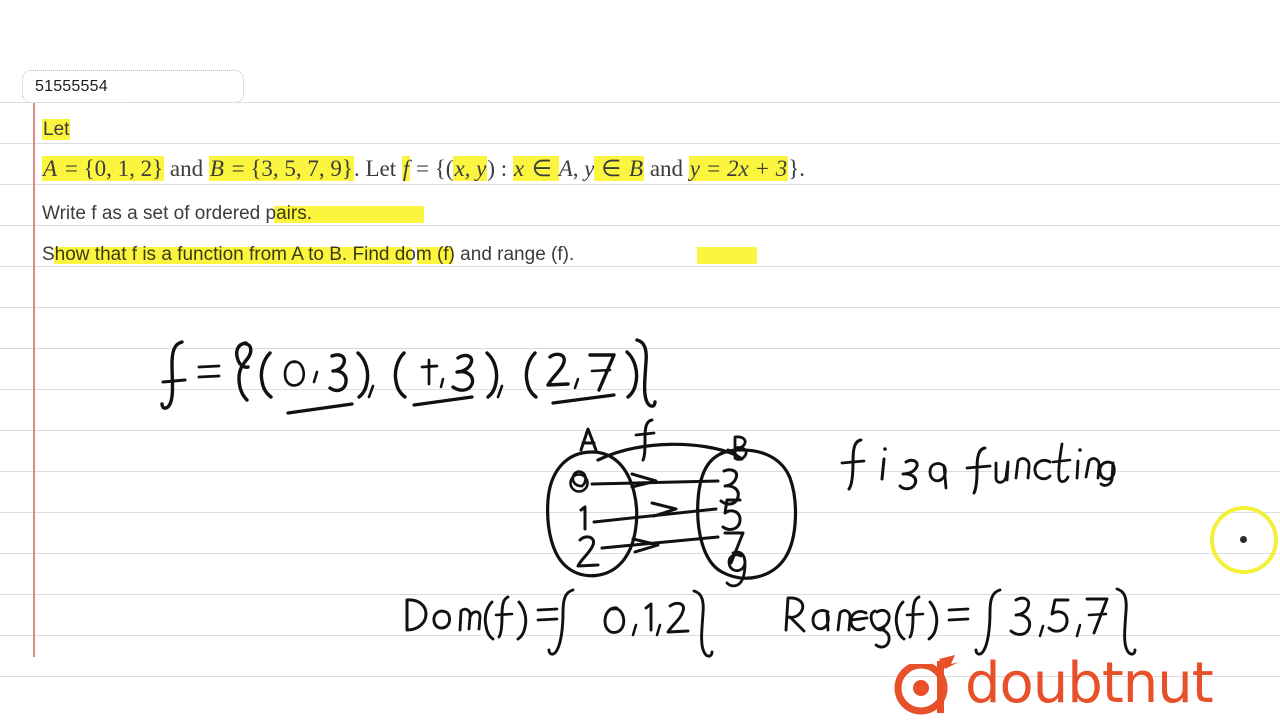  Describe the element at coordinates (435, 255) in the screenshot. I see `highlight-a-to-b` at that location.